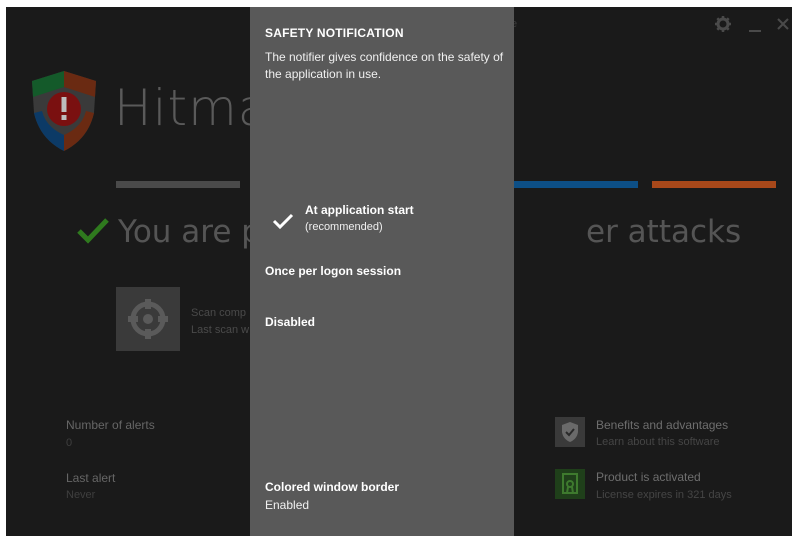 The height and width of the screenshot is (536, 792). Describe the element at coordinates (220, 322) in the screenshot. I see `scan-info: Scan comp Last scan w` at that location.